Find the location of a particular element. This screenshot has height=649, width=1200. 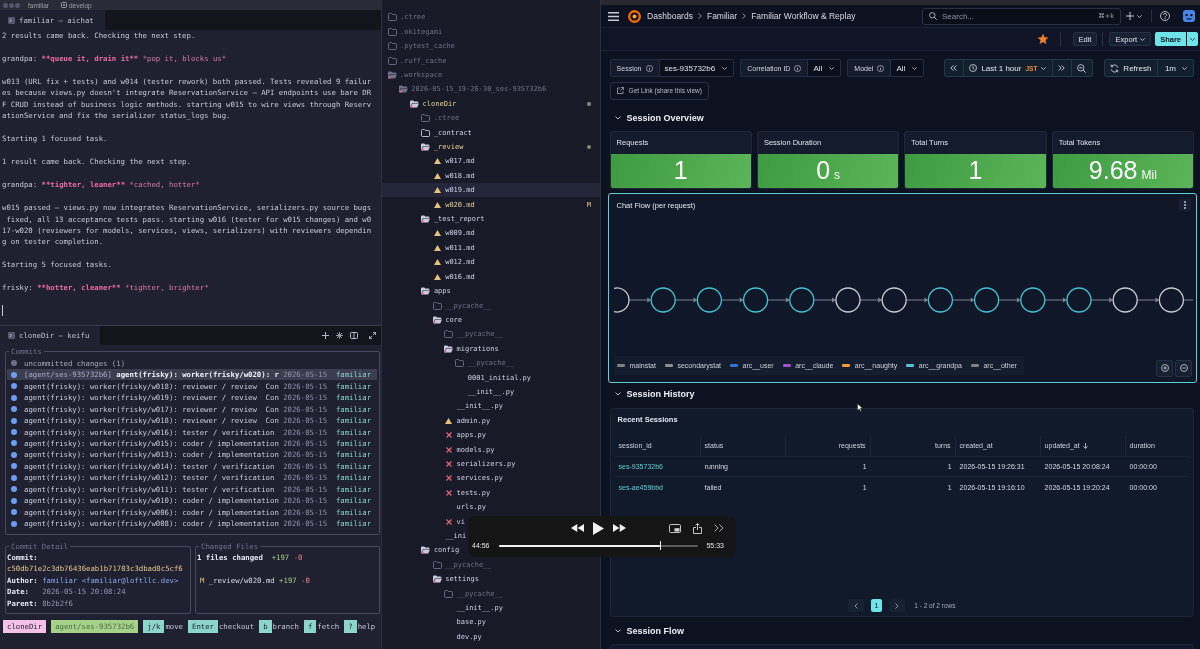

refresh-button: Refresh is located at coordinates (1130, 68).